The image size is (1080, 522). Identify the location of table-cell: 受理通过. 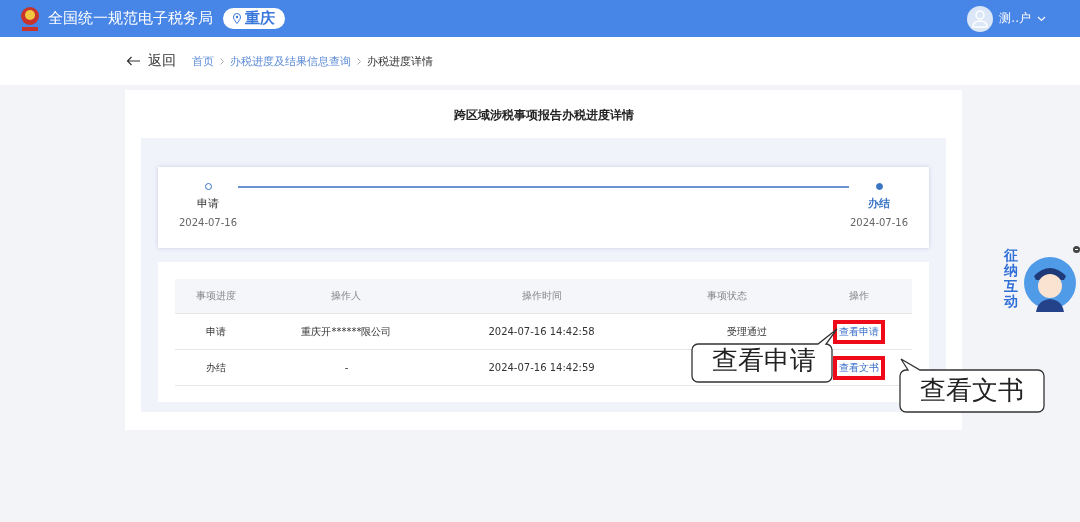
(746, 331).